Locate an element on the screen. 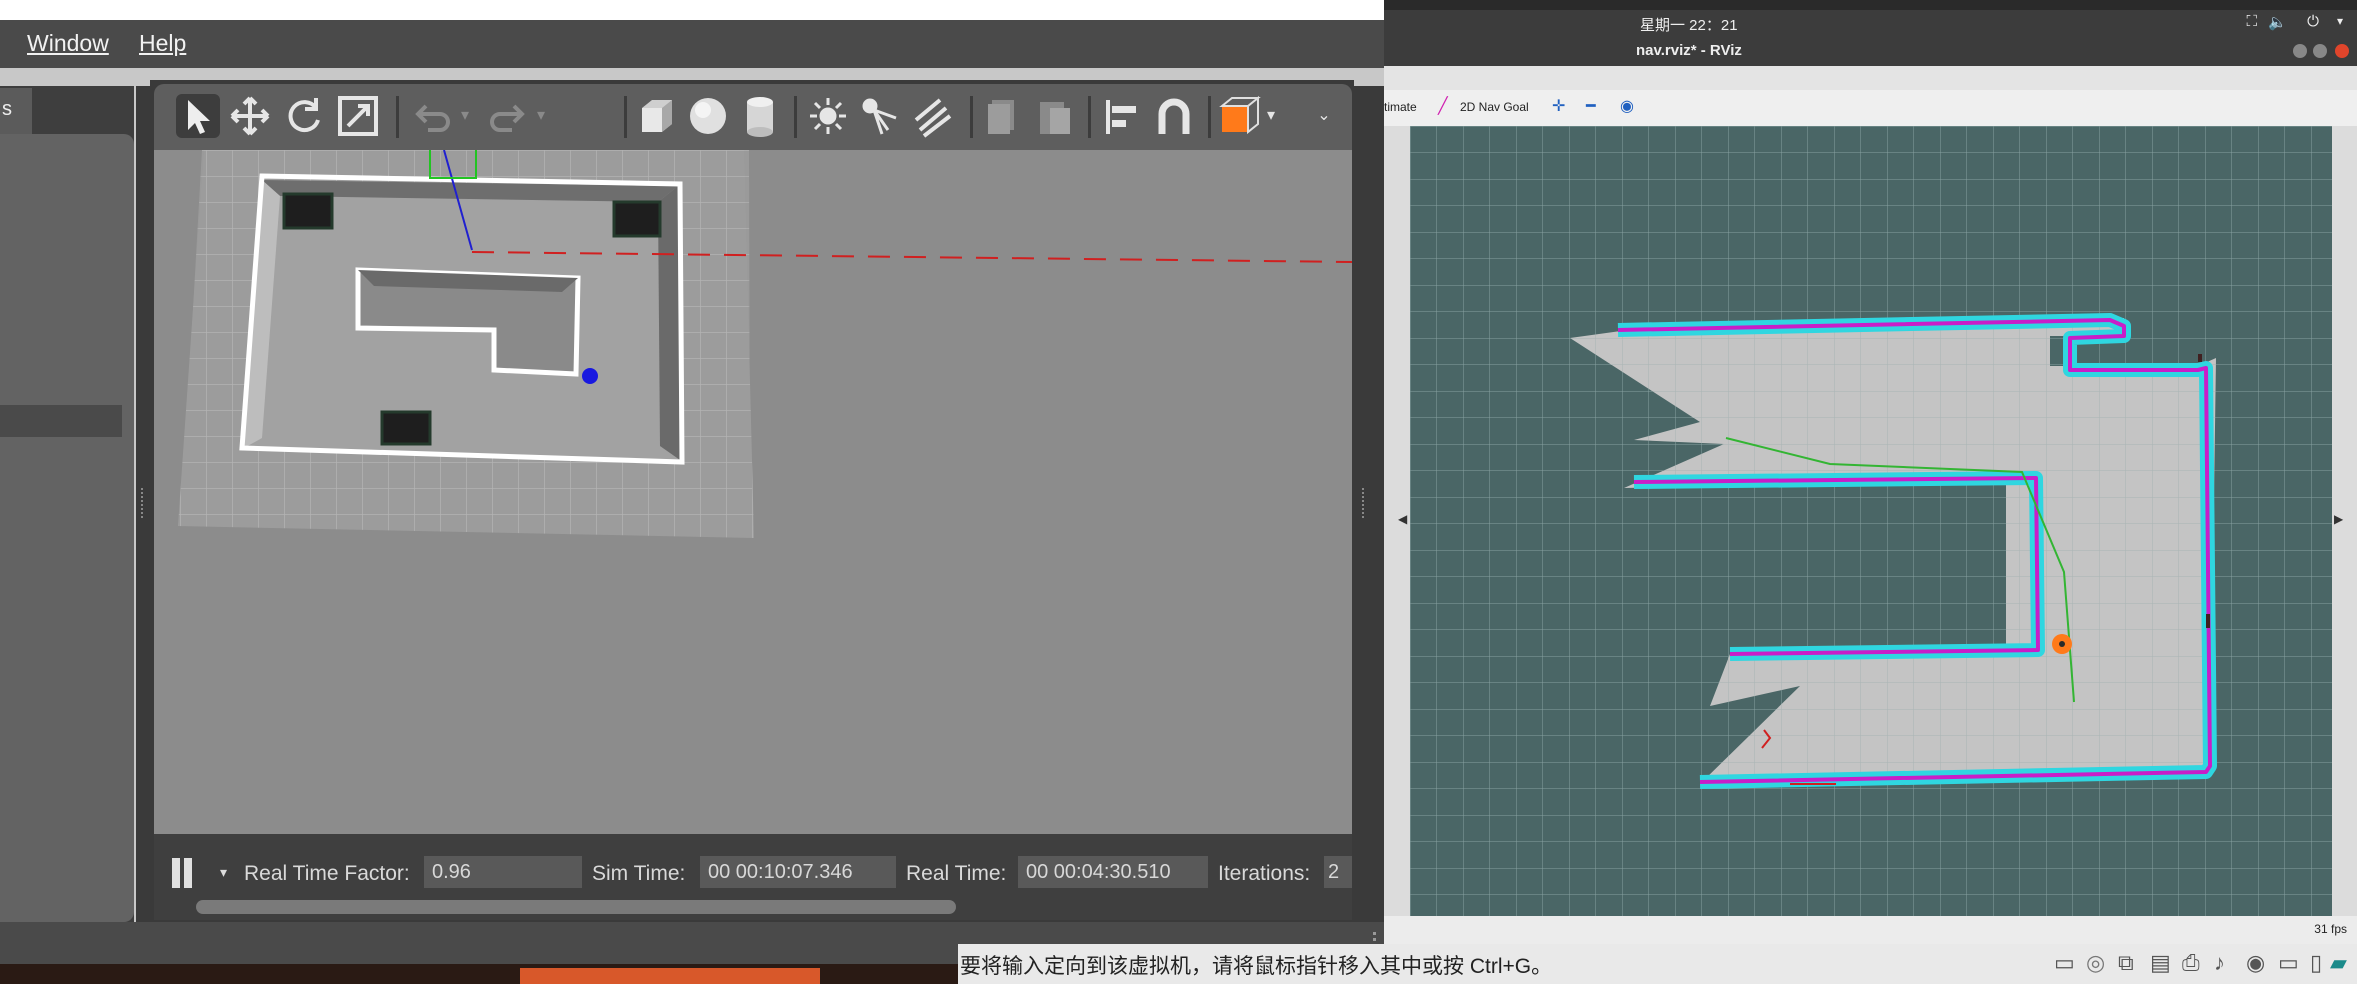 This screenshot has height=984, width=2357. real-time-factor-label: Real Time Factor: is located at coordinates (327, 873).